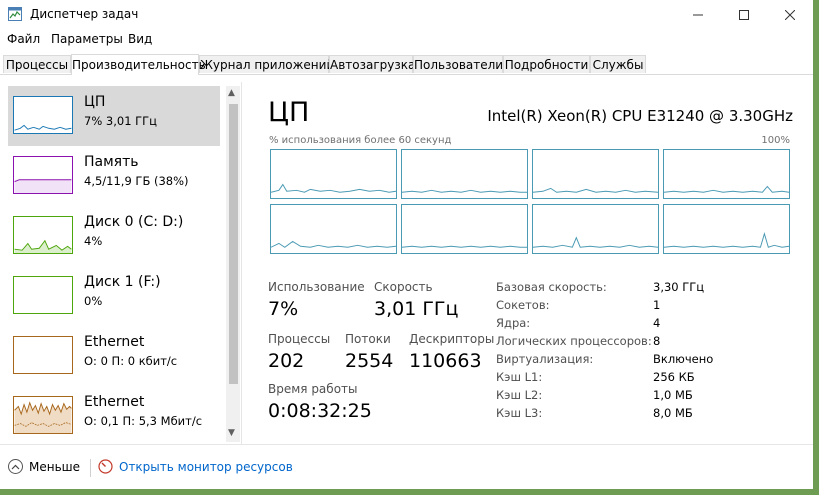  What do you see at coordinates (143, 421) in the screenshot?
I see `sidebar-ethernet2-subtitle: О: 0,1 П: 5,3 Мбит/с` at bounding box center [143, 421].